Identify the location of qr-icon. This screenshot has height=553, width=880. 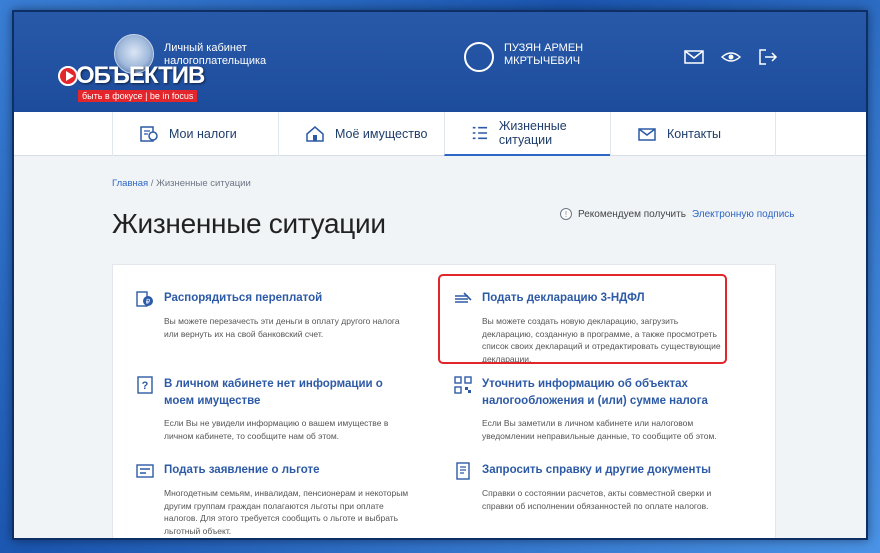
(463, 385).